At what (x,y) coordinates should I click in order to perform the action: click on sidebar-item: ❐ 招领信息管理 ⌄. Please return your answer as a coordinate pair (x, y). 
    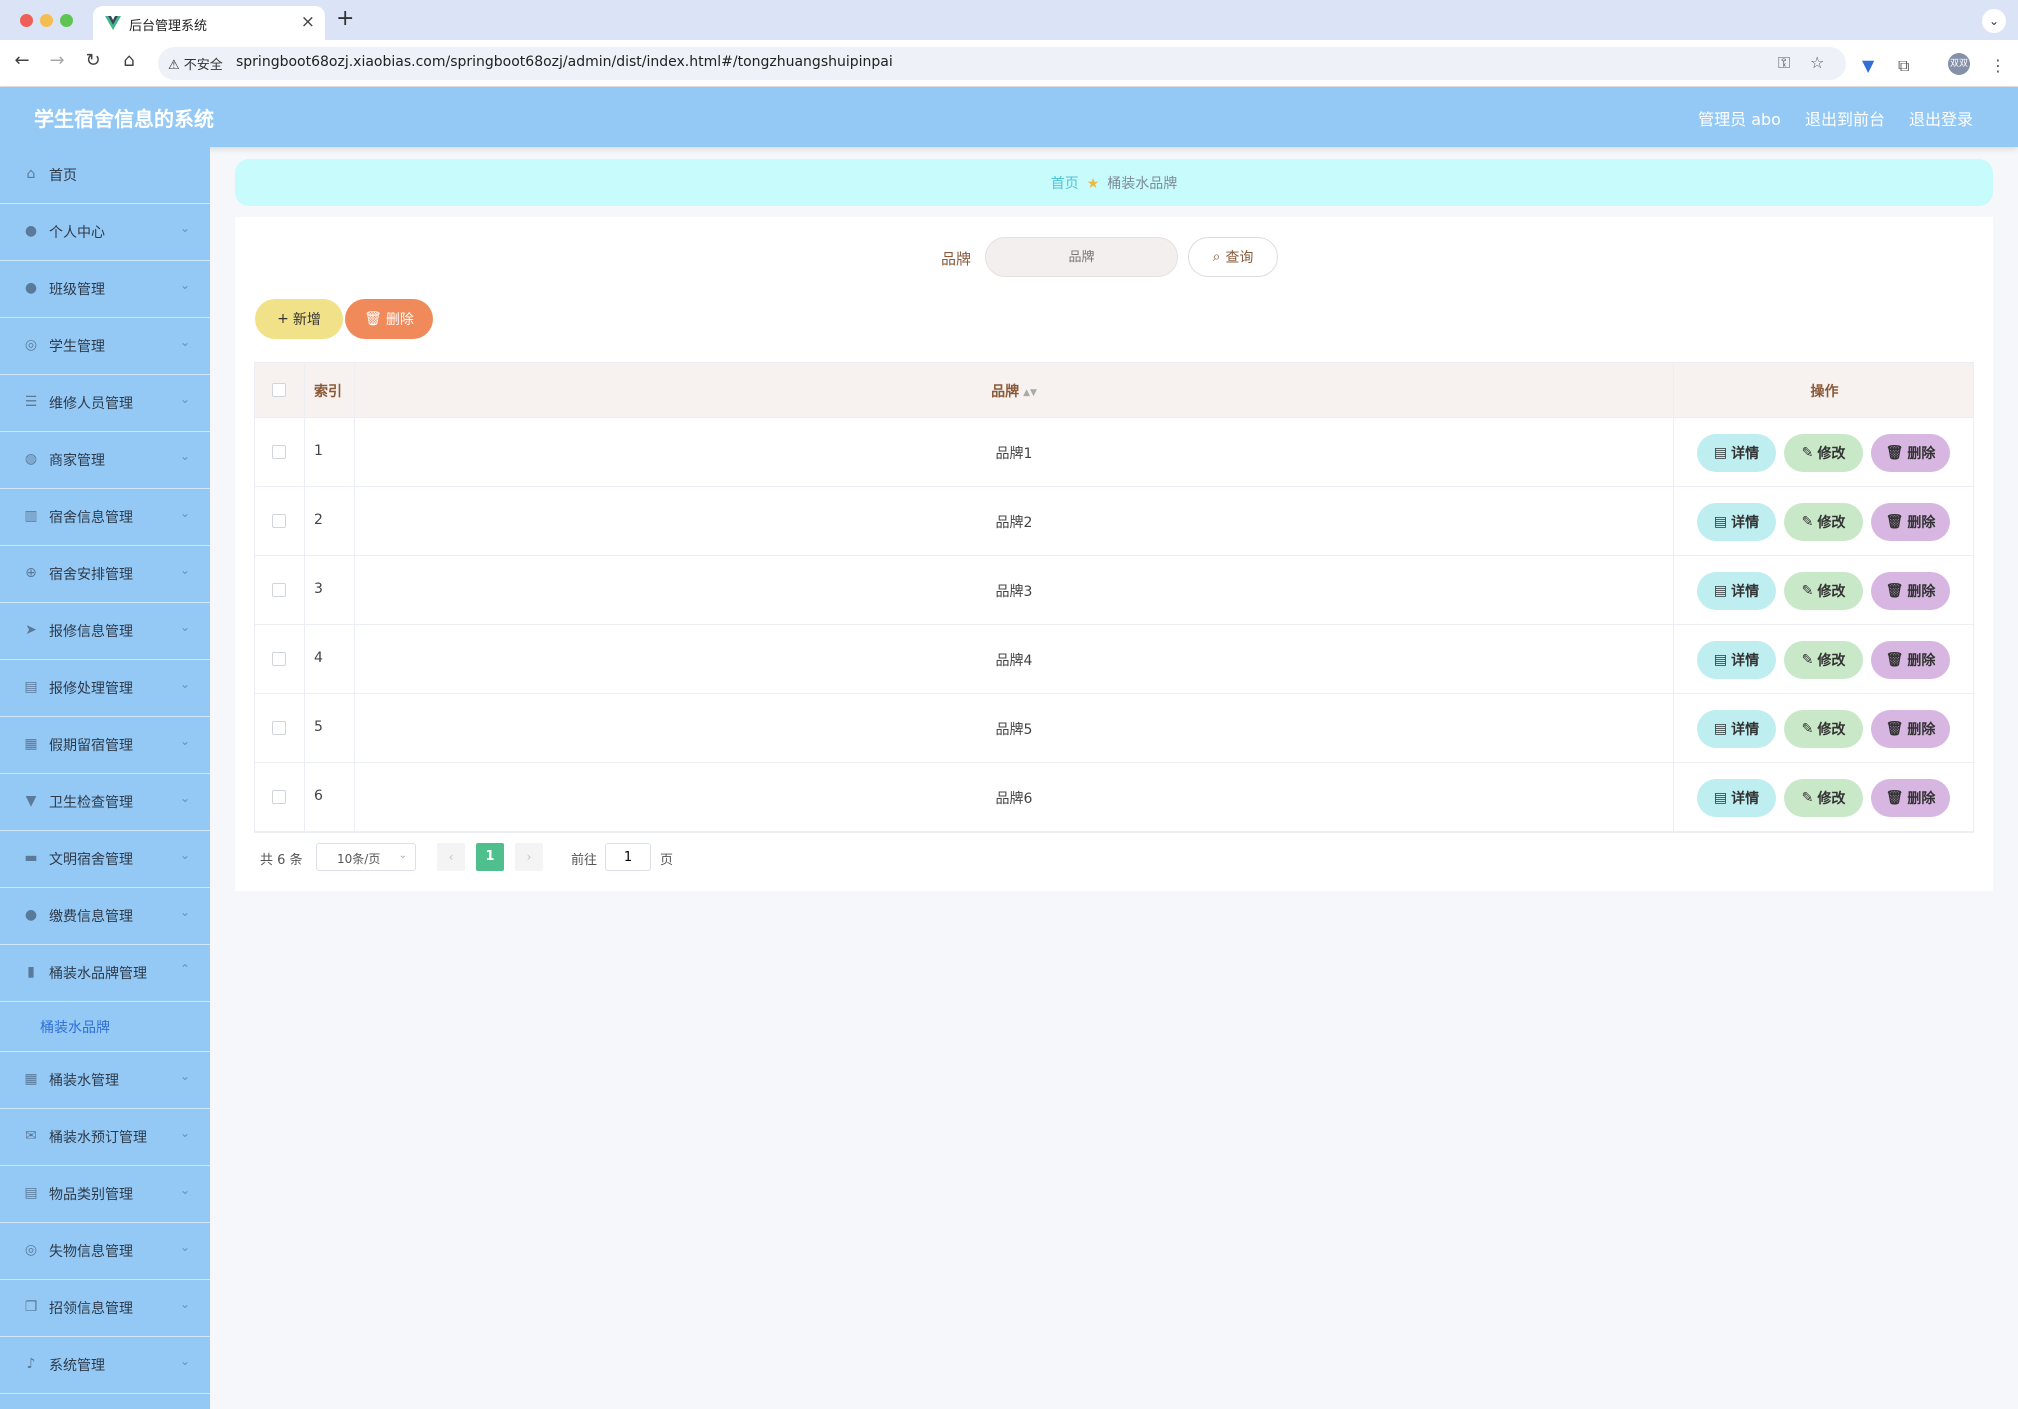
    Looking at the image, I should click on (105, 1308).